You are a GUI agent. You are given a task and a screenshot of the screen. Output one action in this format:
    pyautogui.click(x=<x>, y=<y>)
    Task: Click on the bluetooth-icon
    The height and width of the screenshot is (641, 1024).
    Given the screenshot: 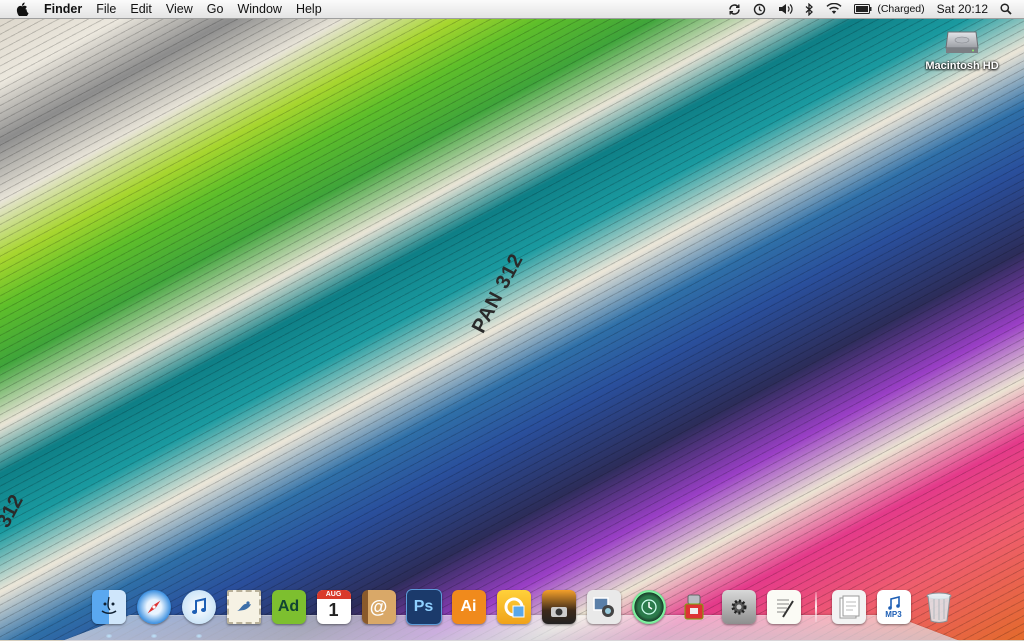 What is the action you would take?
    pyautogui.click(x=809, y=9)
    